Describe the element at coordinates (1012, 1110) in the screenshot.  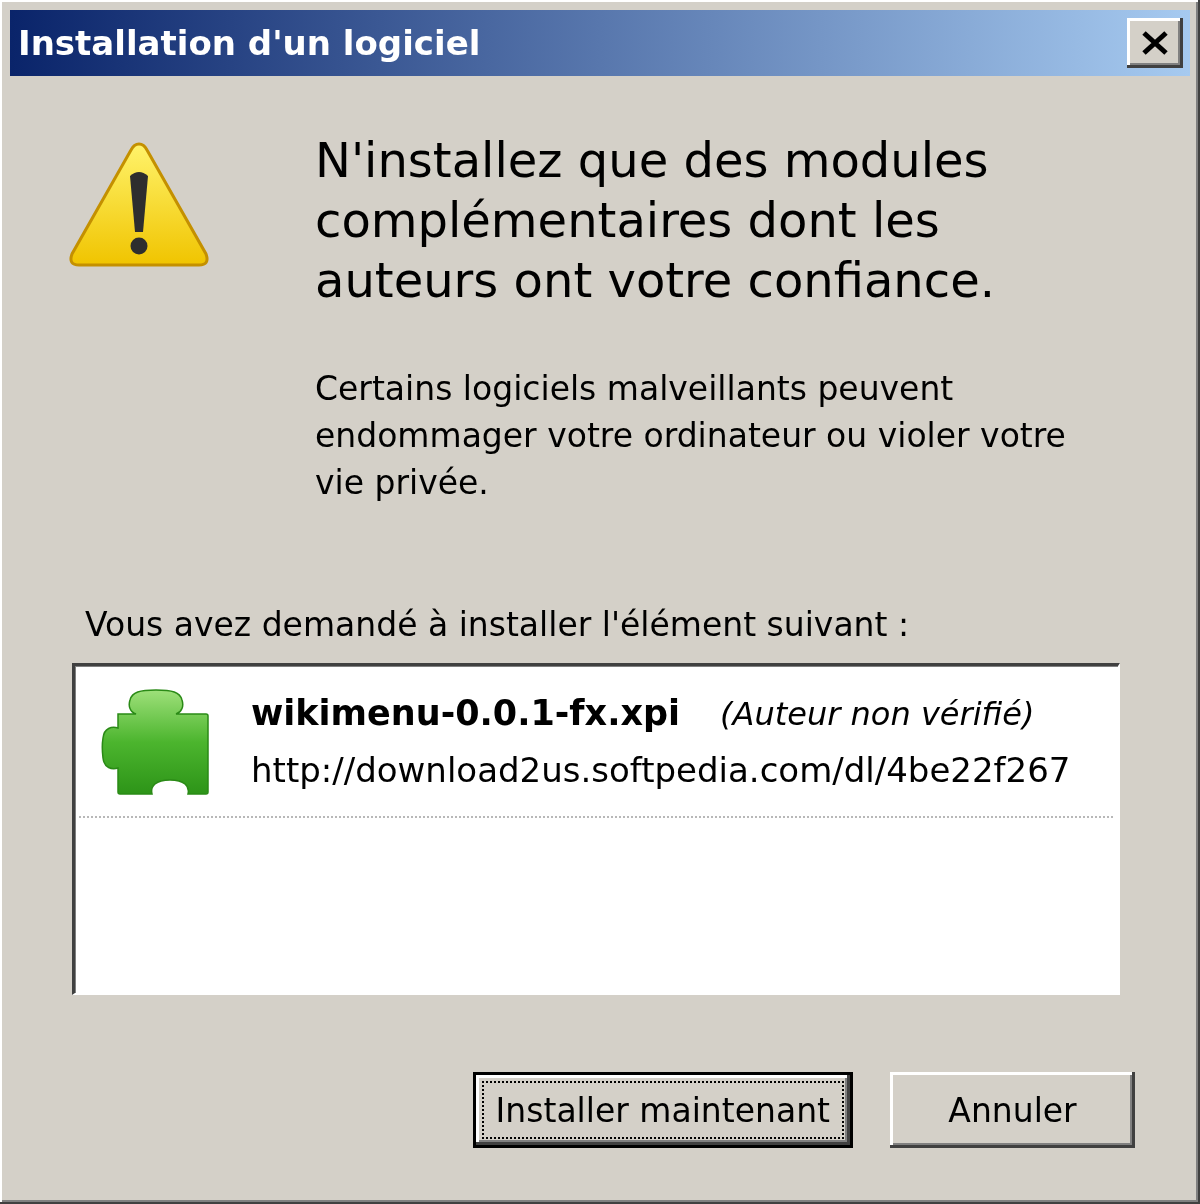
I see `cancel-button: Annuler` at that location.